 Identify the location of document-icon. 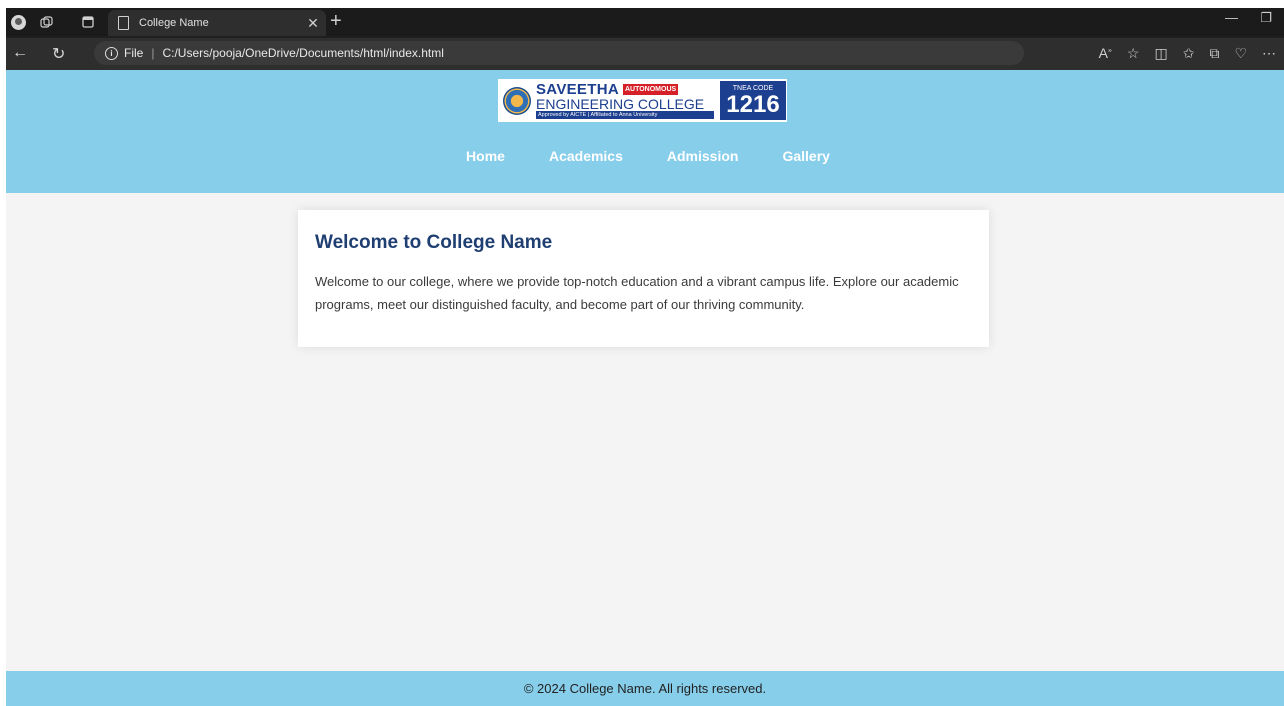
(123, 23).